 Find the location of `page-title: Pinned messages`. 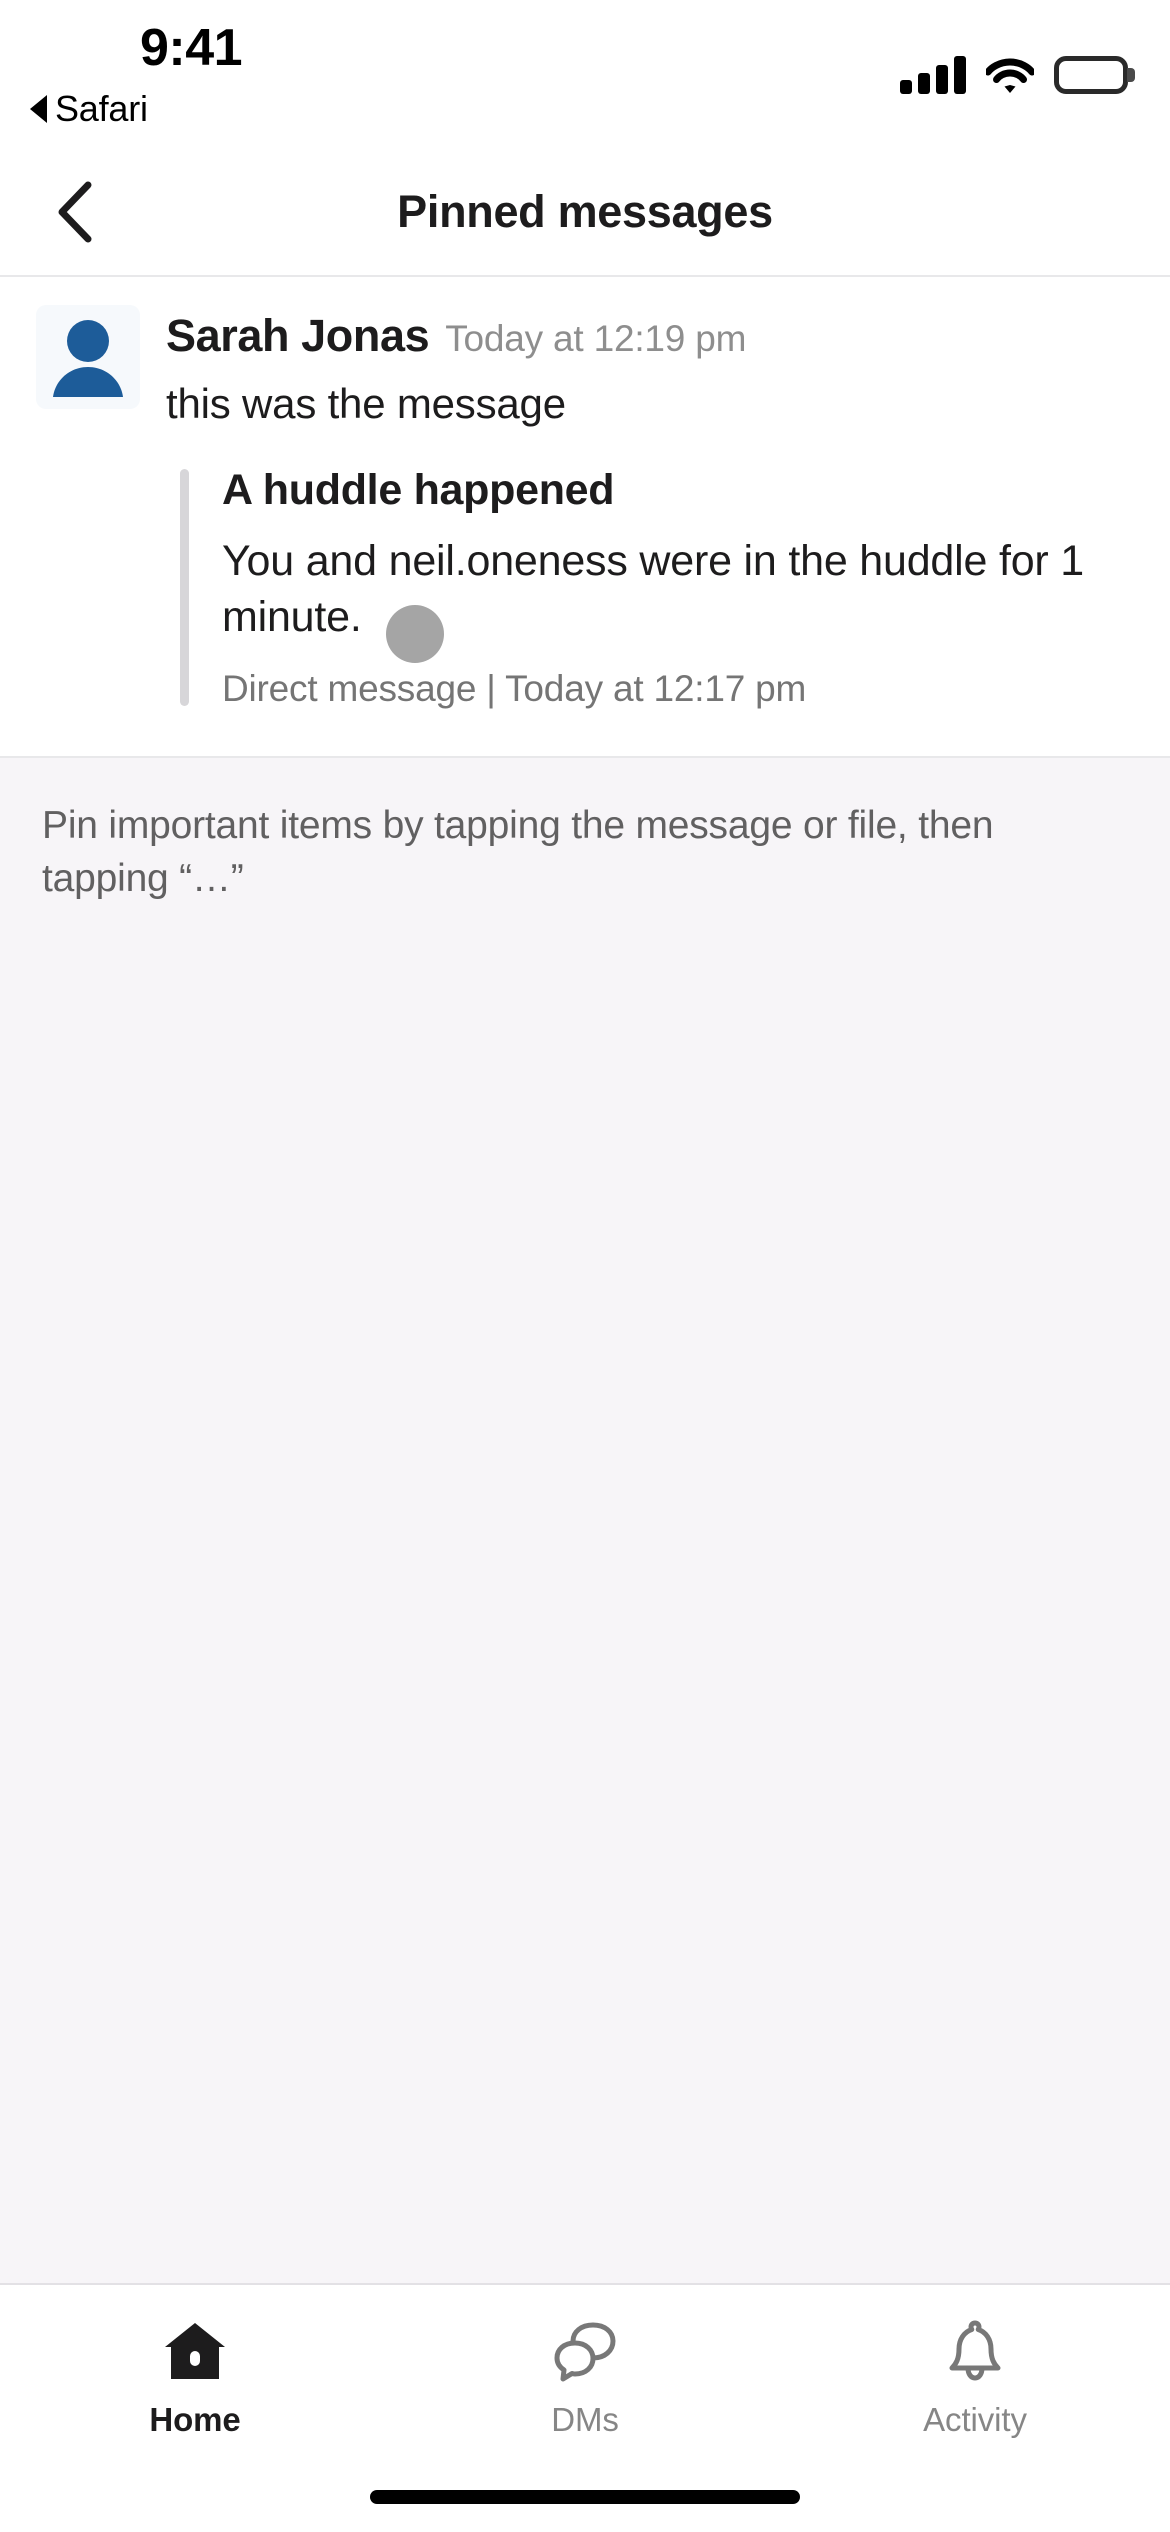

page-title: Pinned messages is located at coordinates (585, 211).